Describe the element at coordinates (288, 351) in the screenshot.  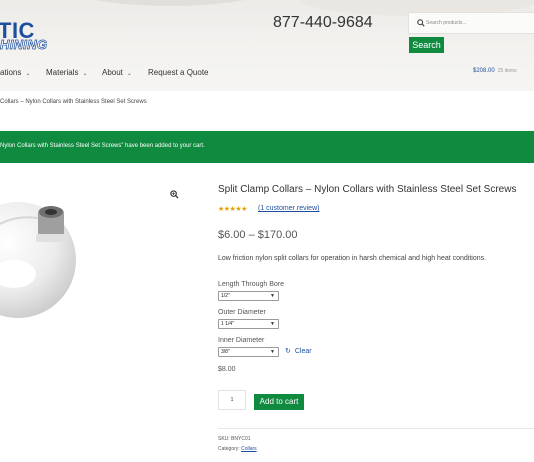
I see `refresh-icon: ↻` at that location.